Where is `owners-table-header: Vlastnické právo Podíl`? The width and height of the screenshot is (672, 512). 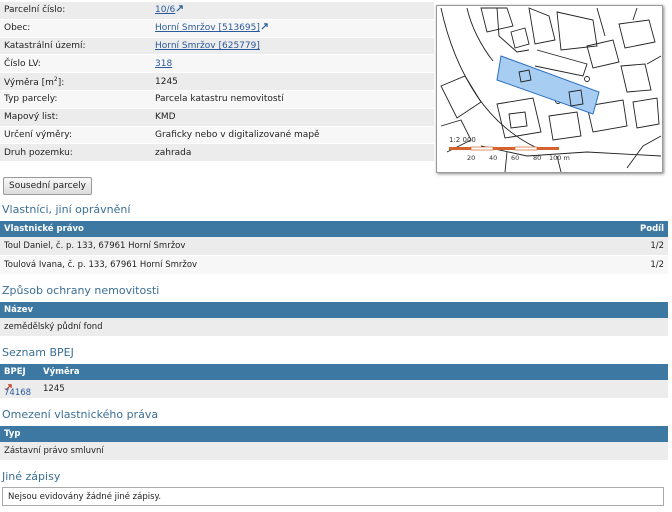 owners-table-header: Vlastnické právo Podíl is located at coordinates (334, 229).